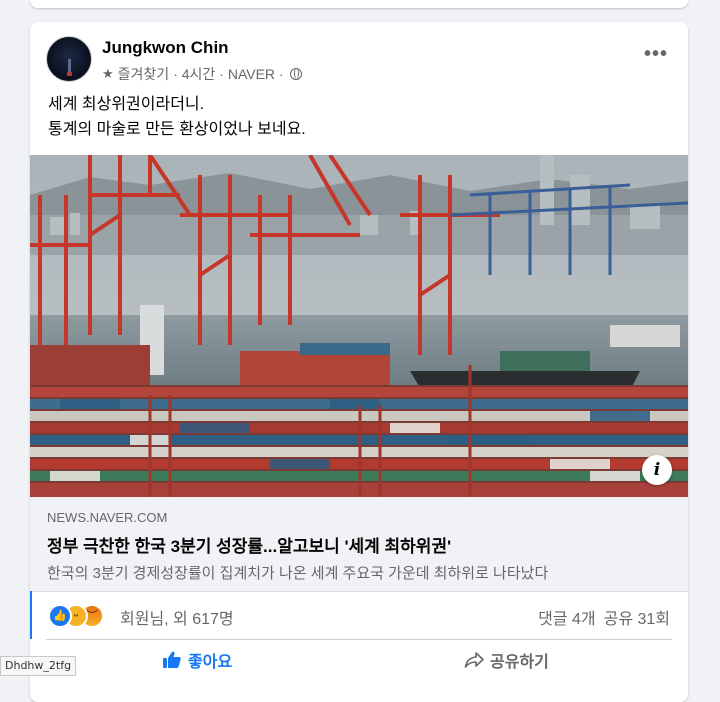 The image size is (720, 702). I want to click on post-actions: 좋아요 공유하기, so click(359, 662).